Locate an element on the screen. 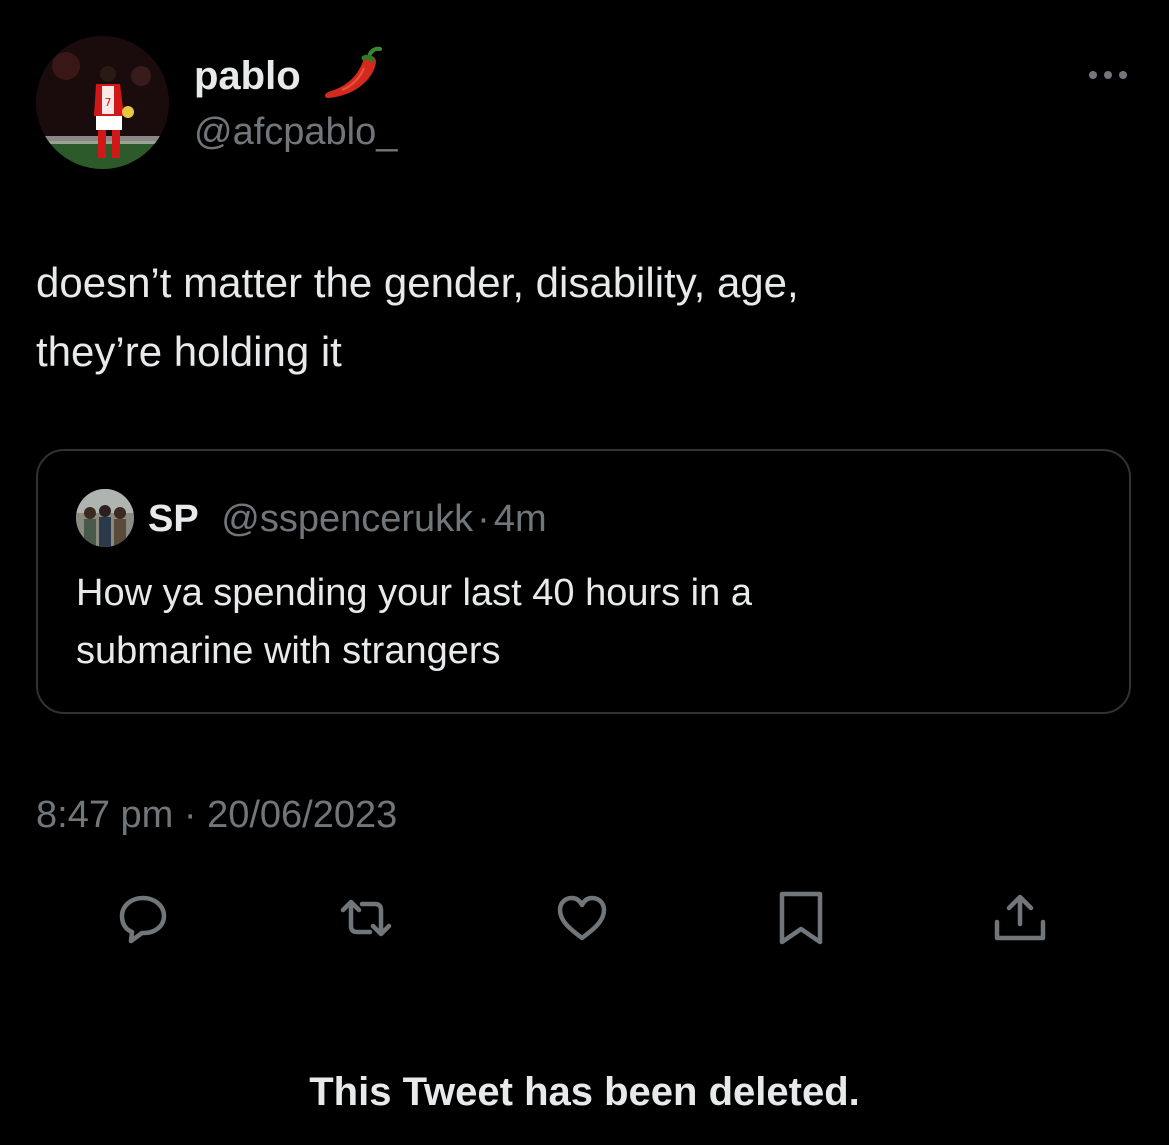 This screenshot has height=1145, width=1169. bookmark-icon is located at coordinates (801, 918).